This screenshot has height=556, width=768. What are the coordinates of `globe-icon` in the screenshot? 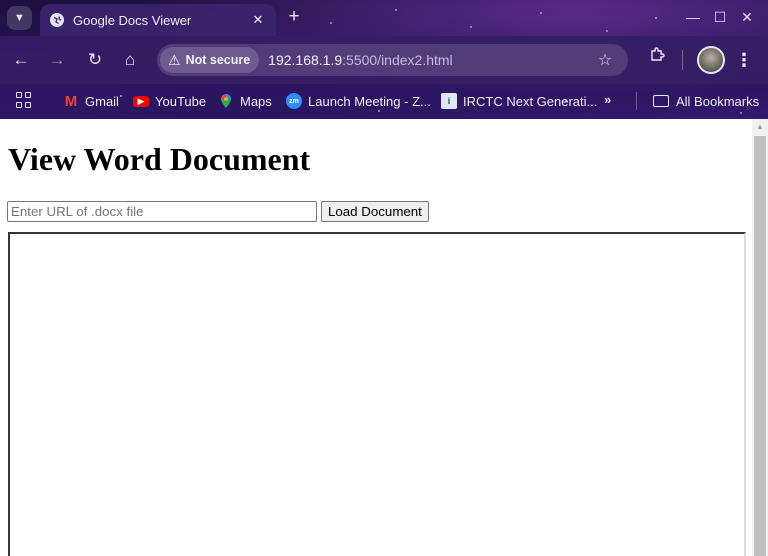 It's located at (57, 20).